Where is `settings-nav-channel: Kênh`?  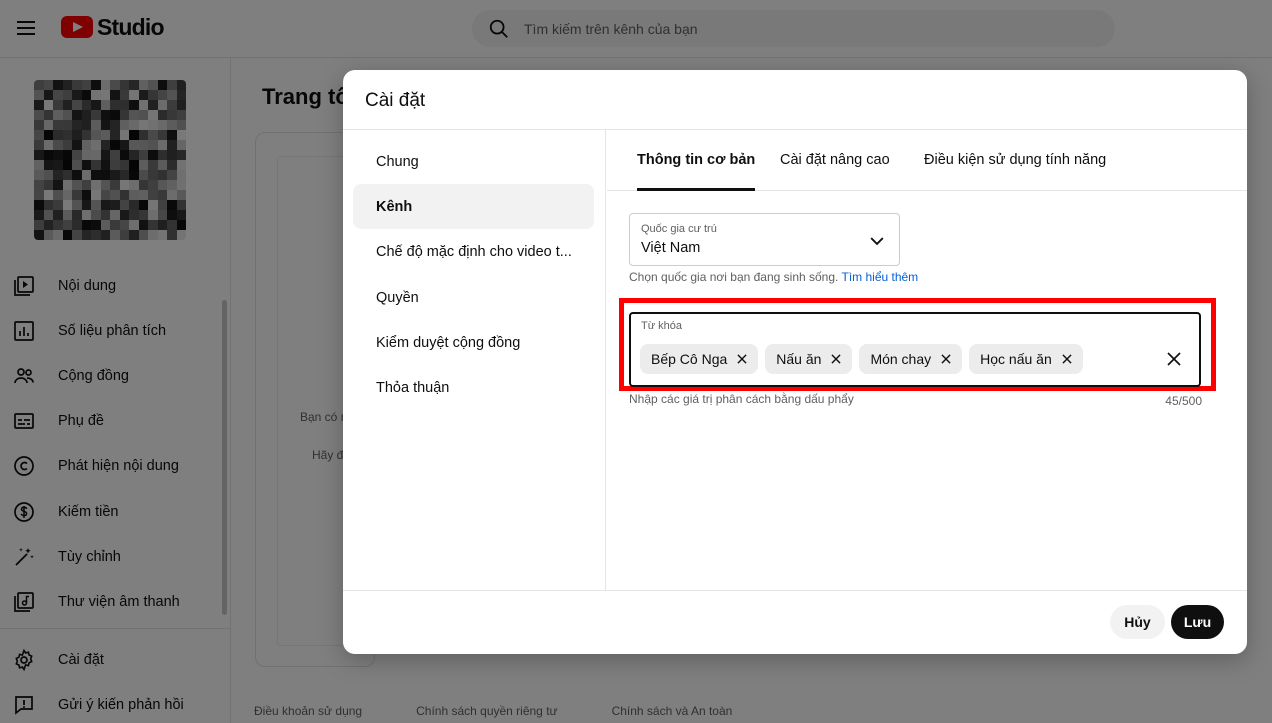
settings-nav-channel: Kênh is located at coordinates (473, 206).